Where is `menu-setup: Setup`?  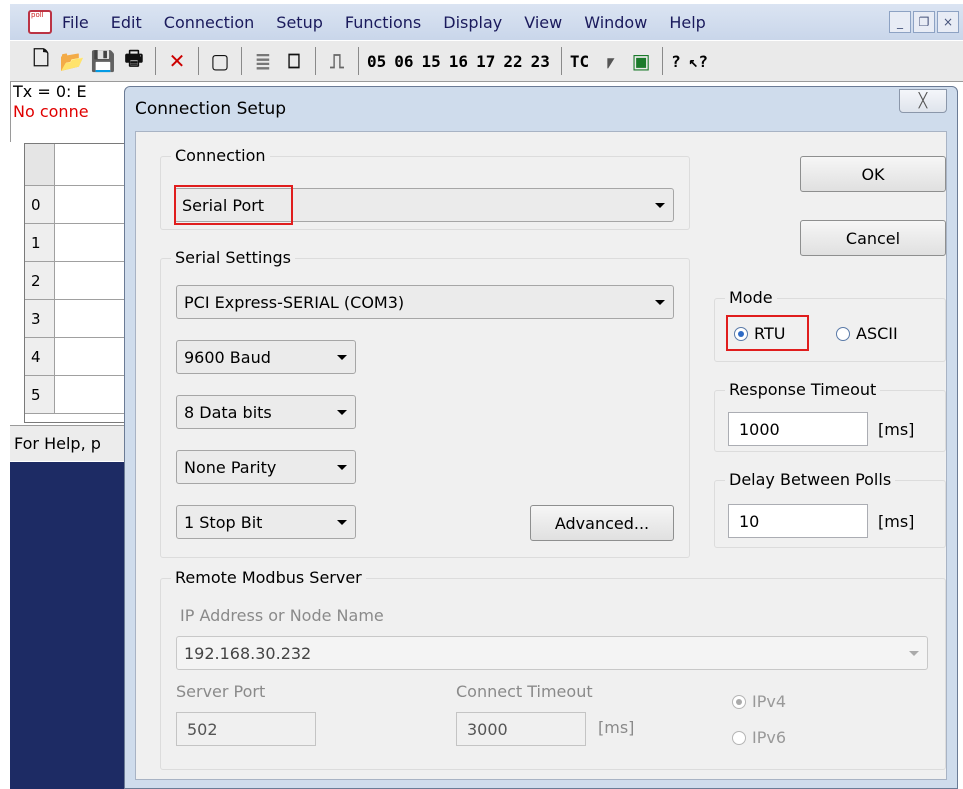
menu-setup: Setup is located at coordinates (299, 22).